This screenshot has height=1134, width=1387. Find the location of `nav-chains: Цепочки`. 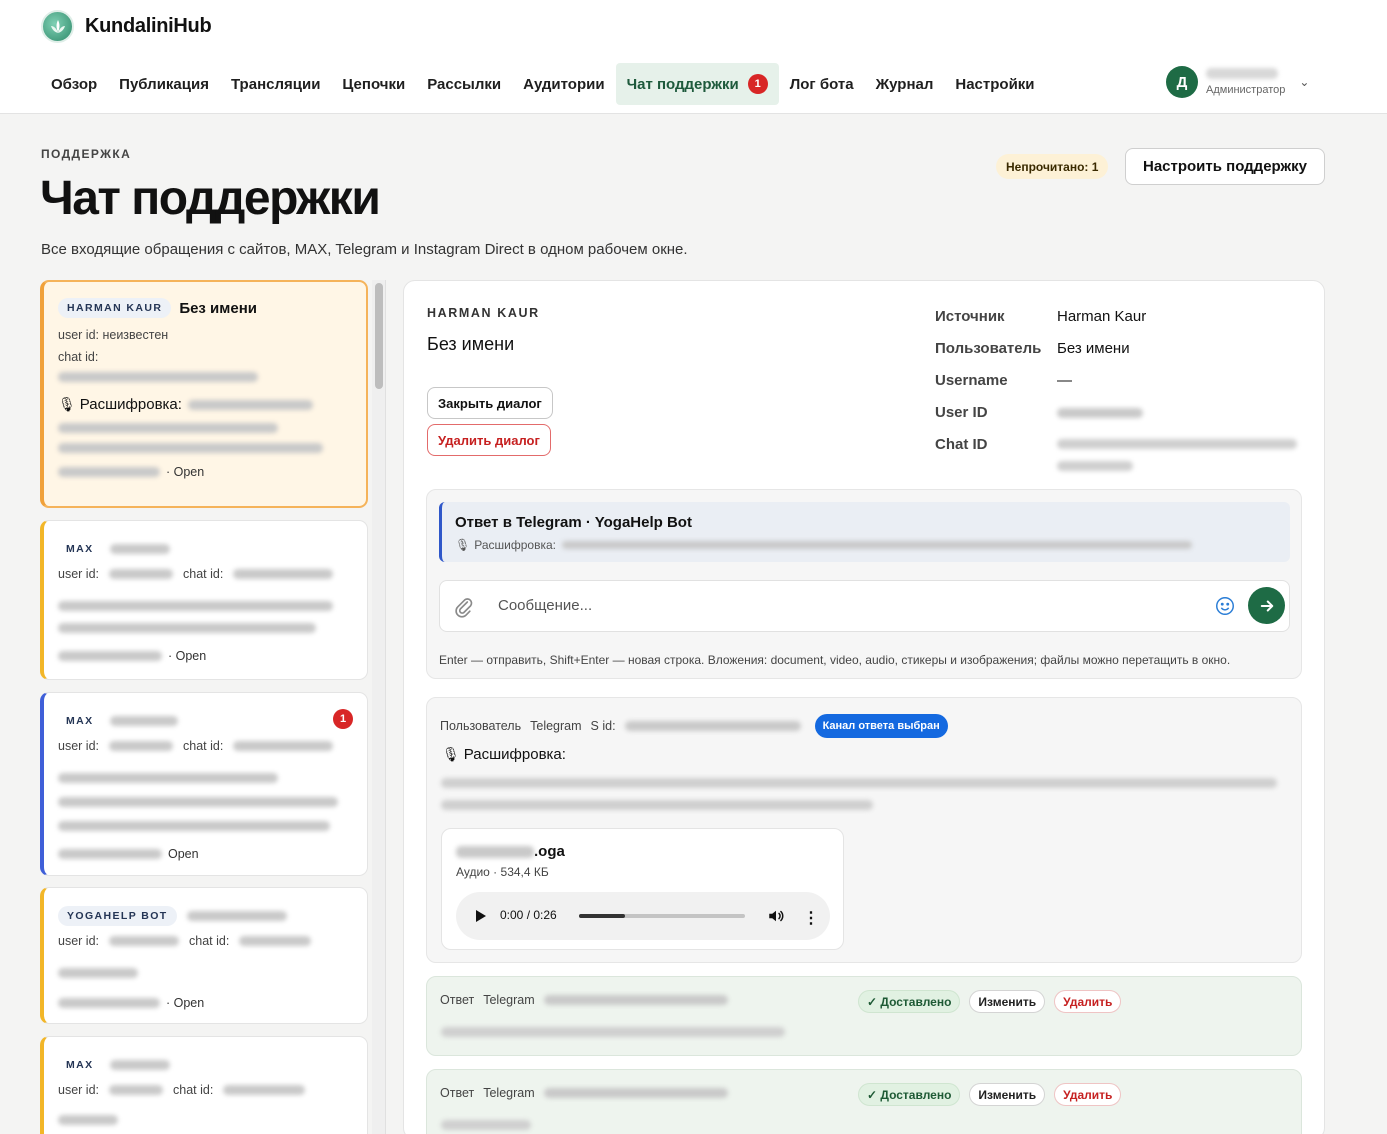

nav-chains: Цепочки is located at coordinates (373, 84).